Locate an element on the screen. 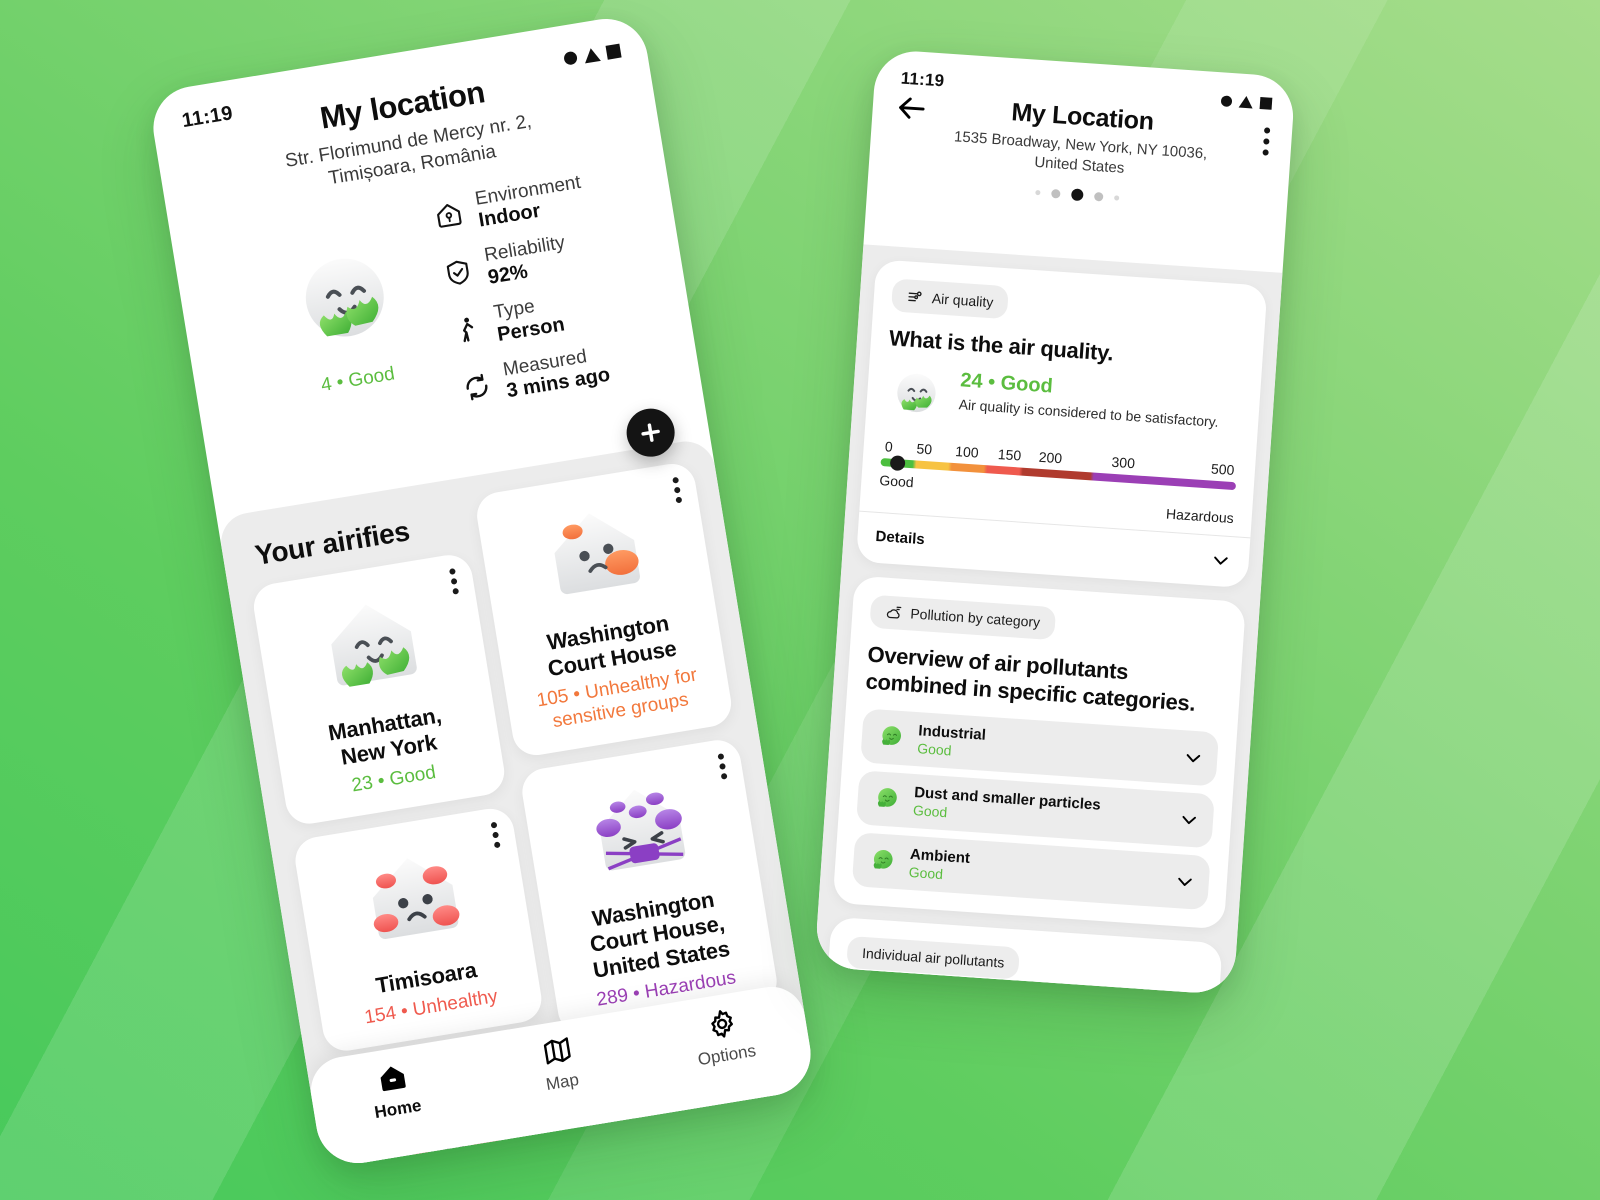  wind-icon is located at coordinates (915, 296).